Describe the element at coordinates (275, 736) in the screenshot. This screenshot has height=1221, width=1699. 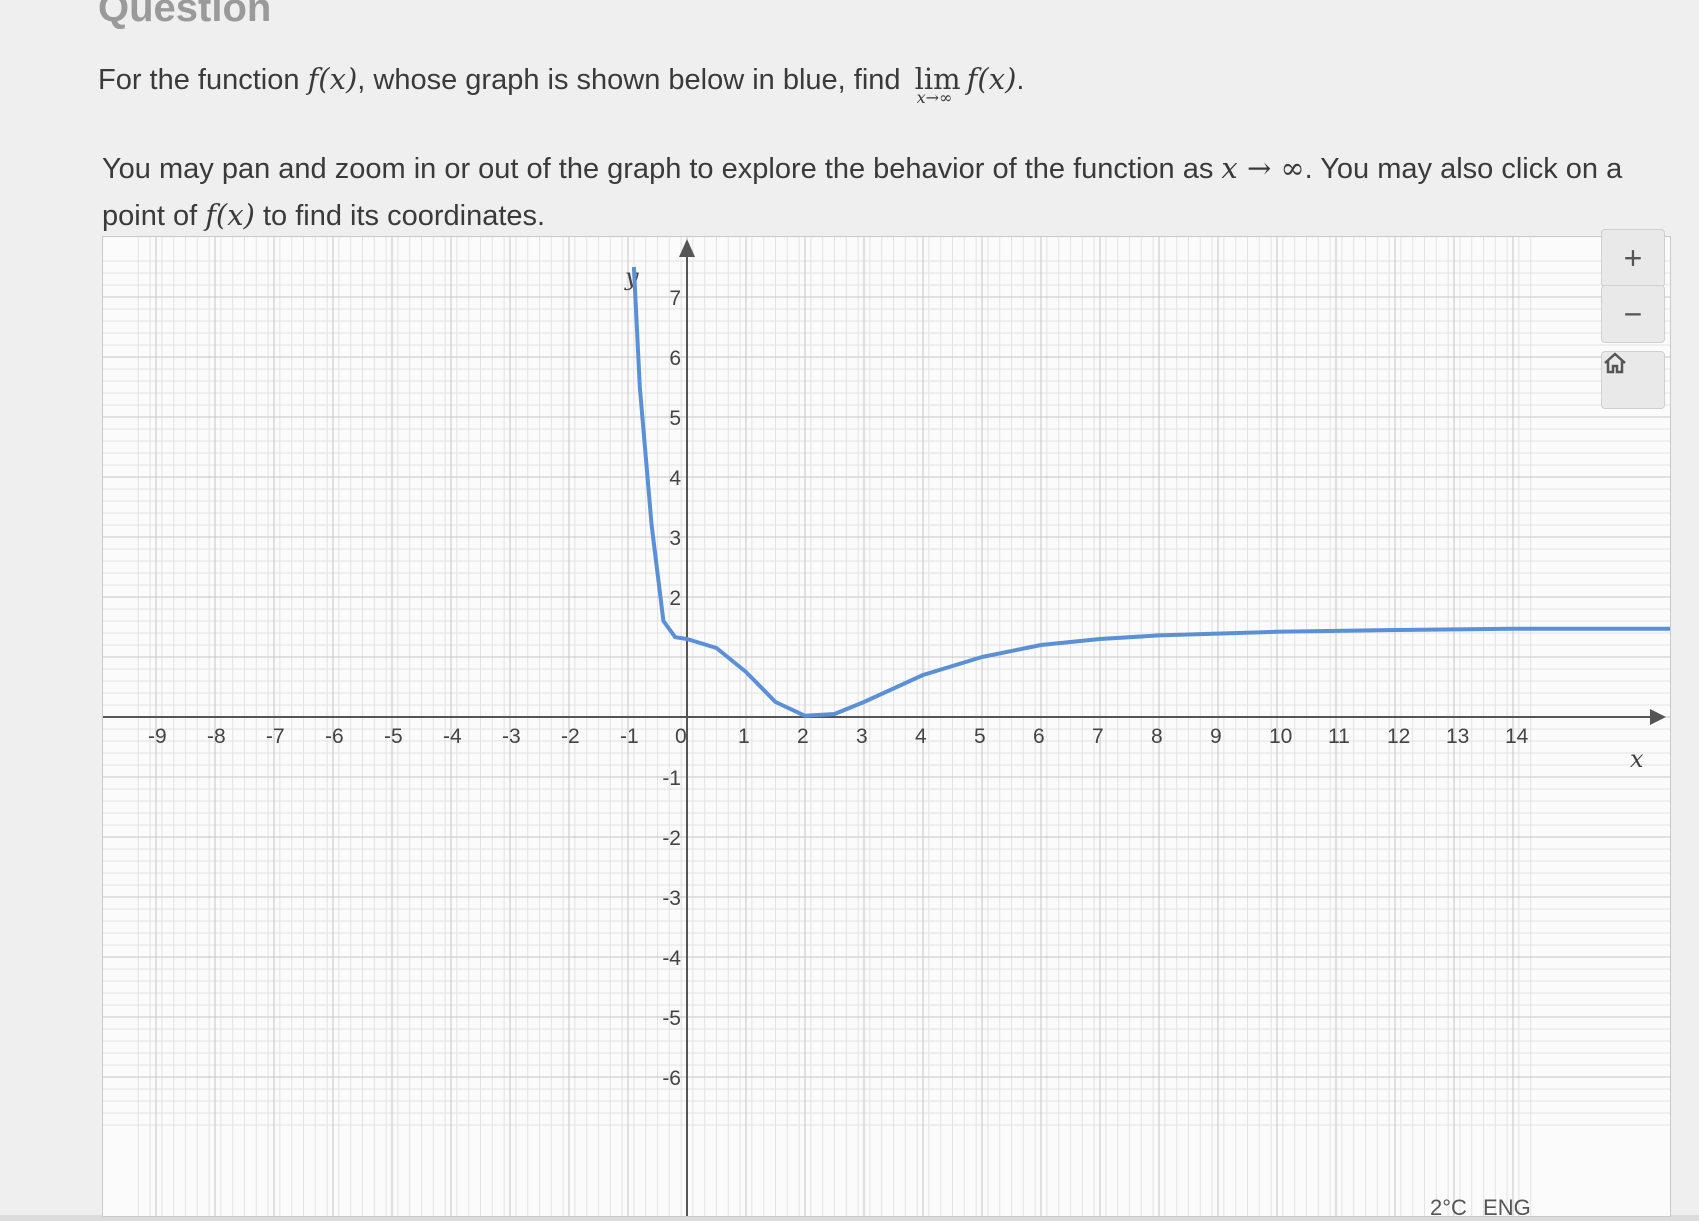
I see `x-tick-label: -7` at that location.